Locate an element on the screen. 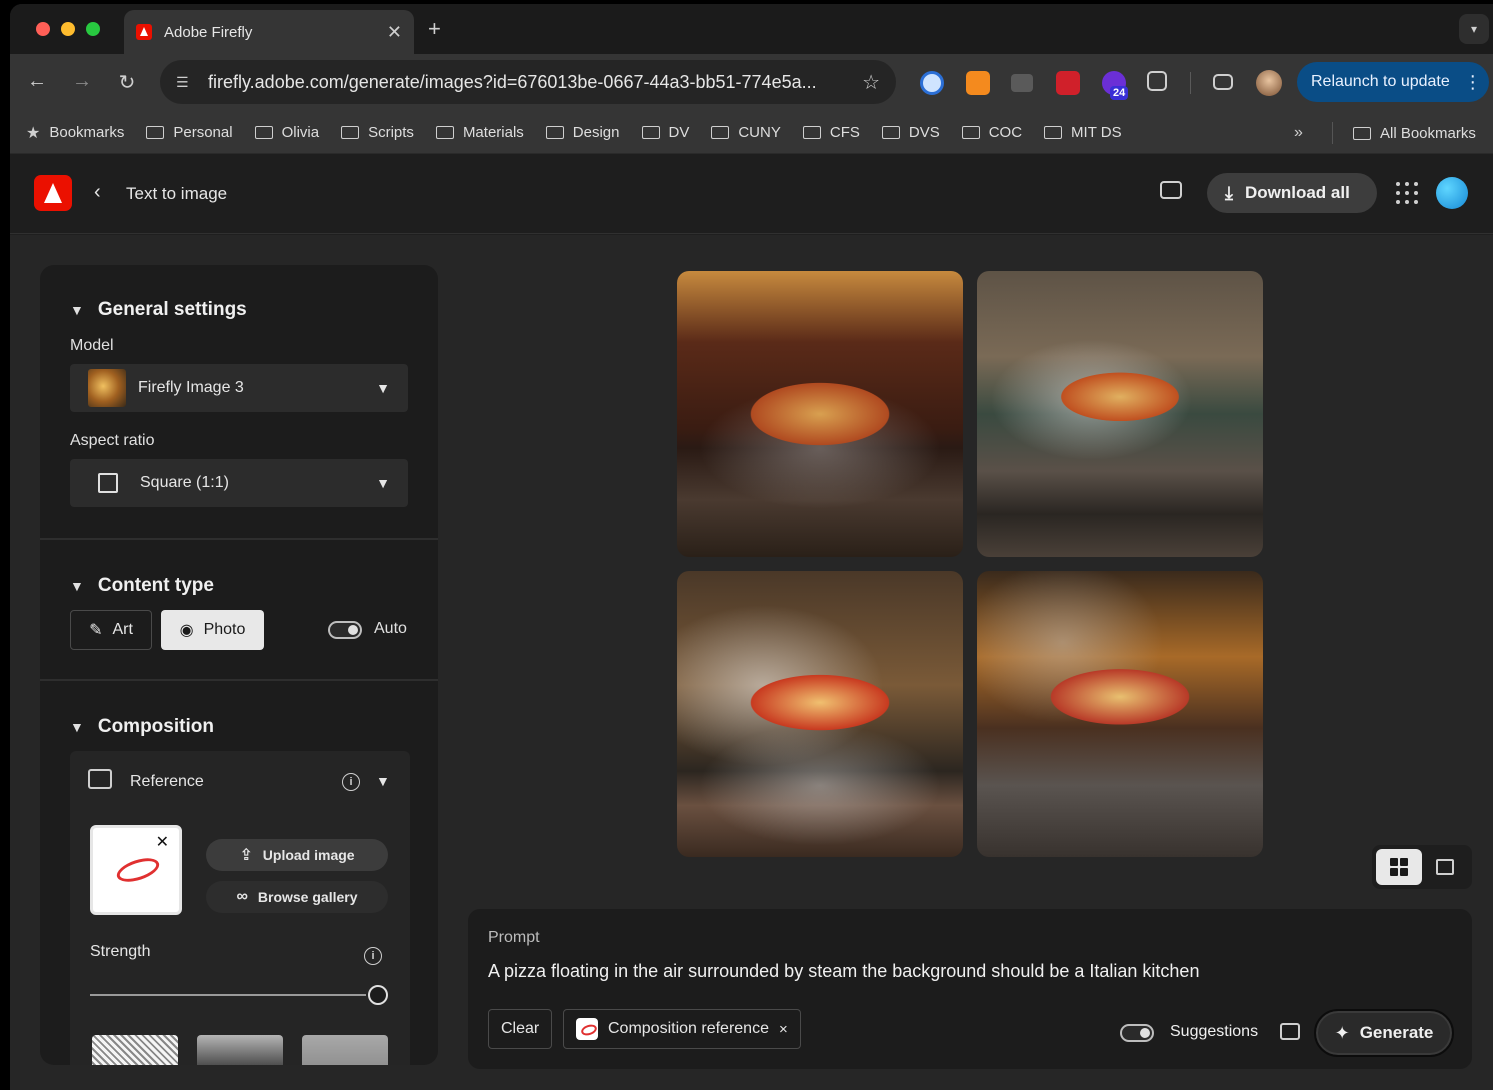  bookmark-folder: Personal is located at coordinates (189, 132).